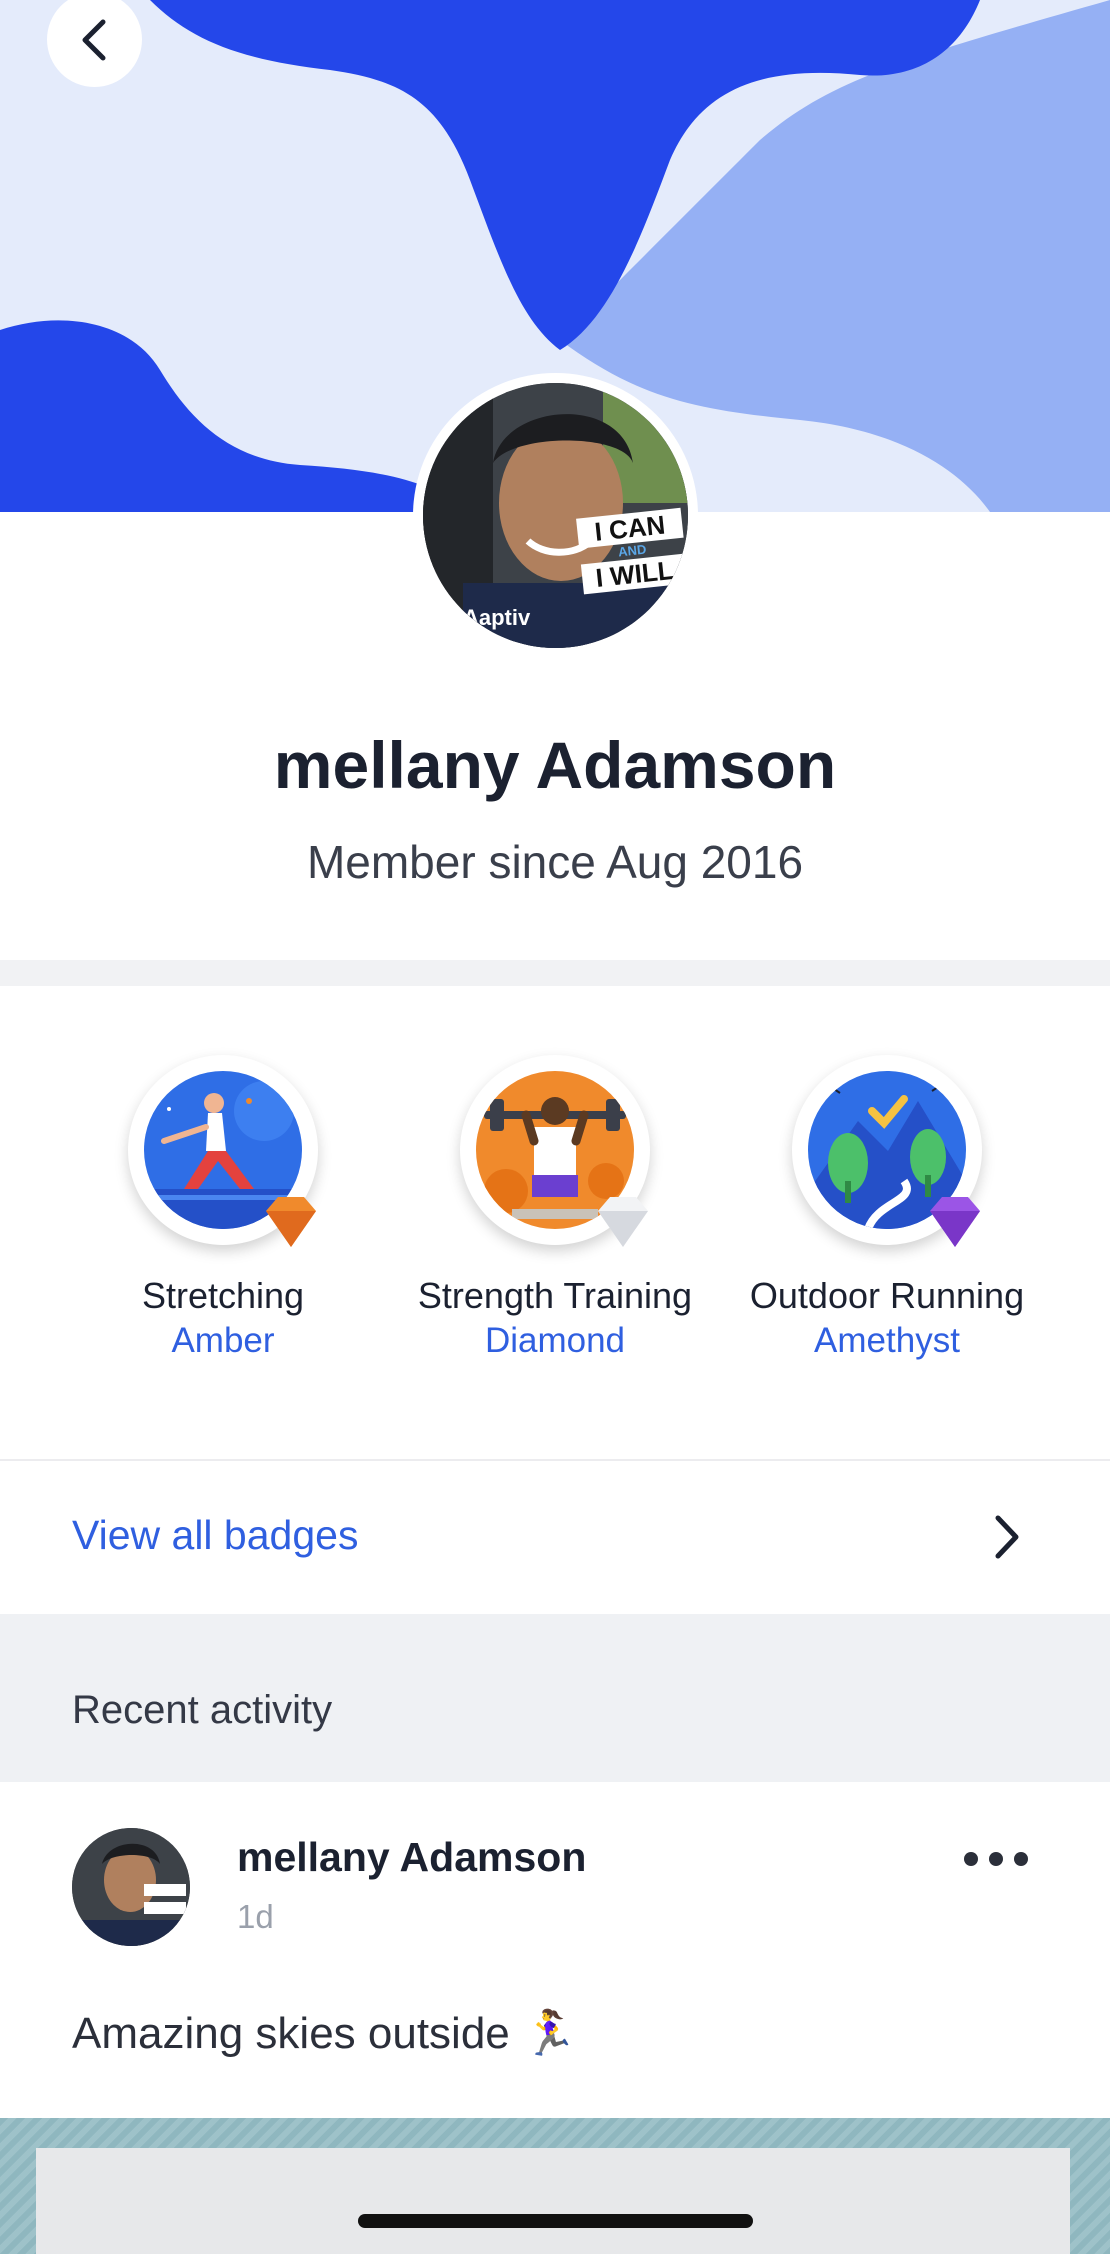 The height and width of the screenshot is (2254, 1110). I want to click on chevron-right-icon, so click(1007, 1537).